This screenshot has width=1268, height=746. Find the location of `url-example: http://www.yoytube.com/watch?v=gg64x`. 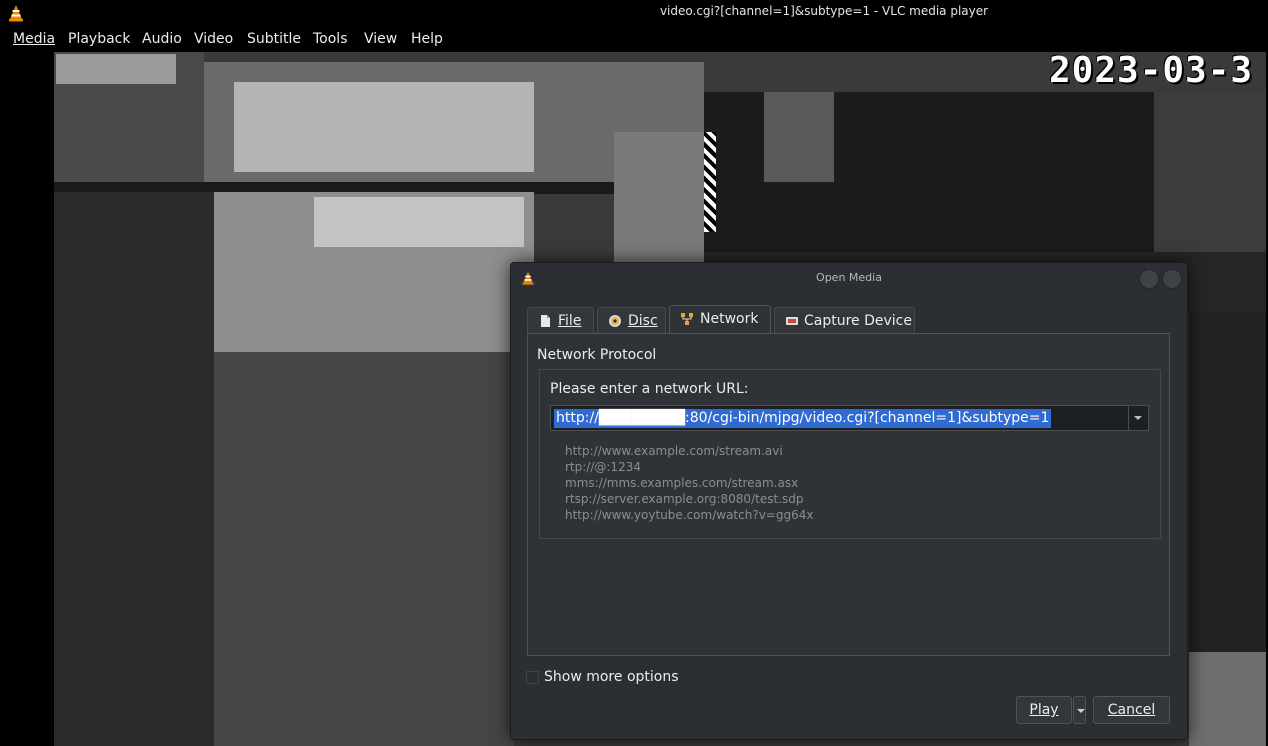

url-example: http://www.yoytube.com/watch?v=gg64x is located at coordinates (689, 515).